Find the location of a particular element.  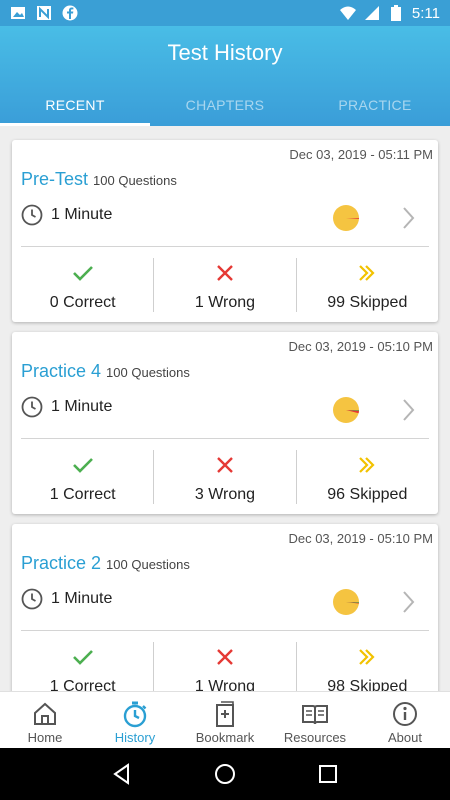

card-title: Pre-Test 100 Questions is located at coordinates (99, 179).